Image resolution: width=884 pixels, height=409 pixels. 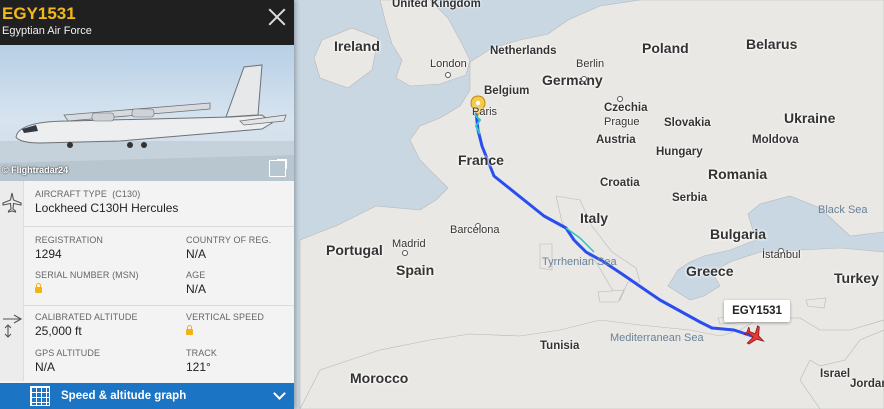 I want to click on label-belgium: Belgium, so click(x=507, y=91).